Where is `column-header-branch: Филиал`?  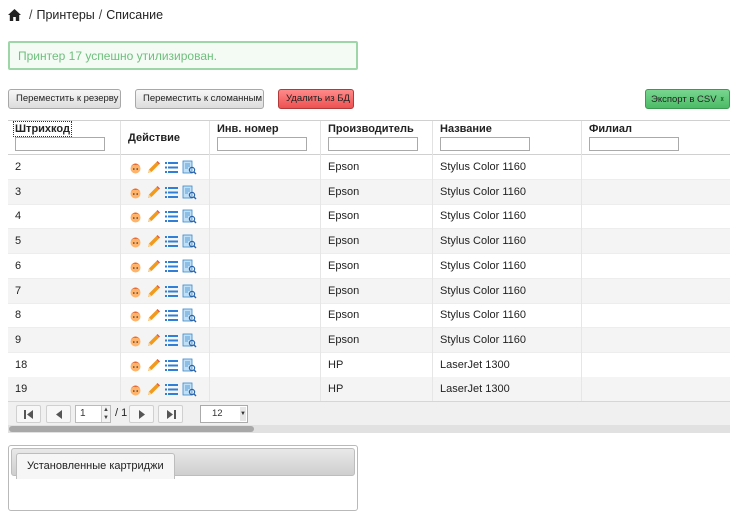
column-header-branch: Филиал is located at coordinates (656, 138).